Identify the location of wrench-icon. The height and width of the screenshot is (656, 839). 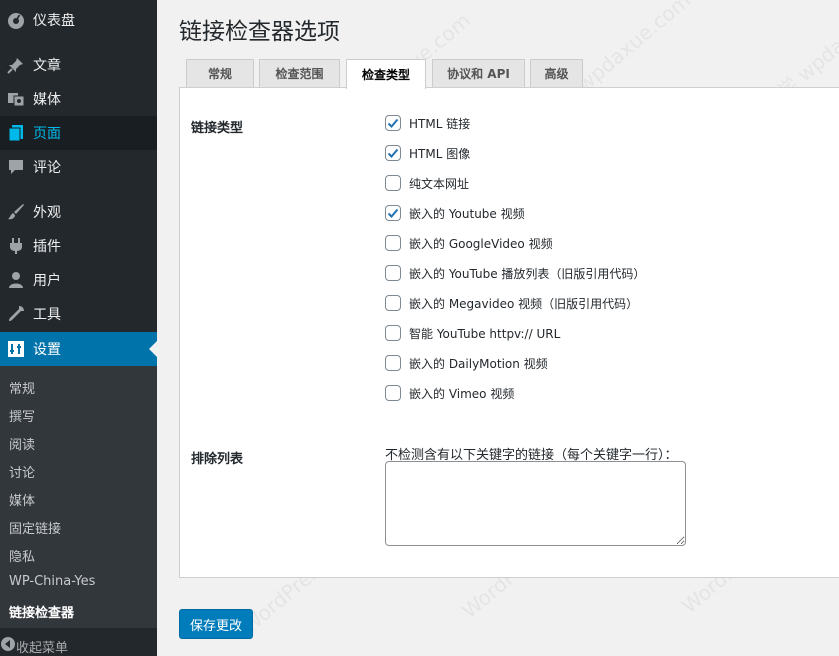
(16, 314).